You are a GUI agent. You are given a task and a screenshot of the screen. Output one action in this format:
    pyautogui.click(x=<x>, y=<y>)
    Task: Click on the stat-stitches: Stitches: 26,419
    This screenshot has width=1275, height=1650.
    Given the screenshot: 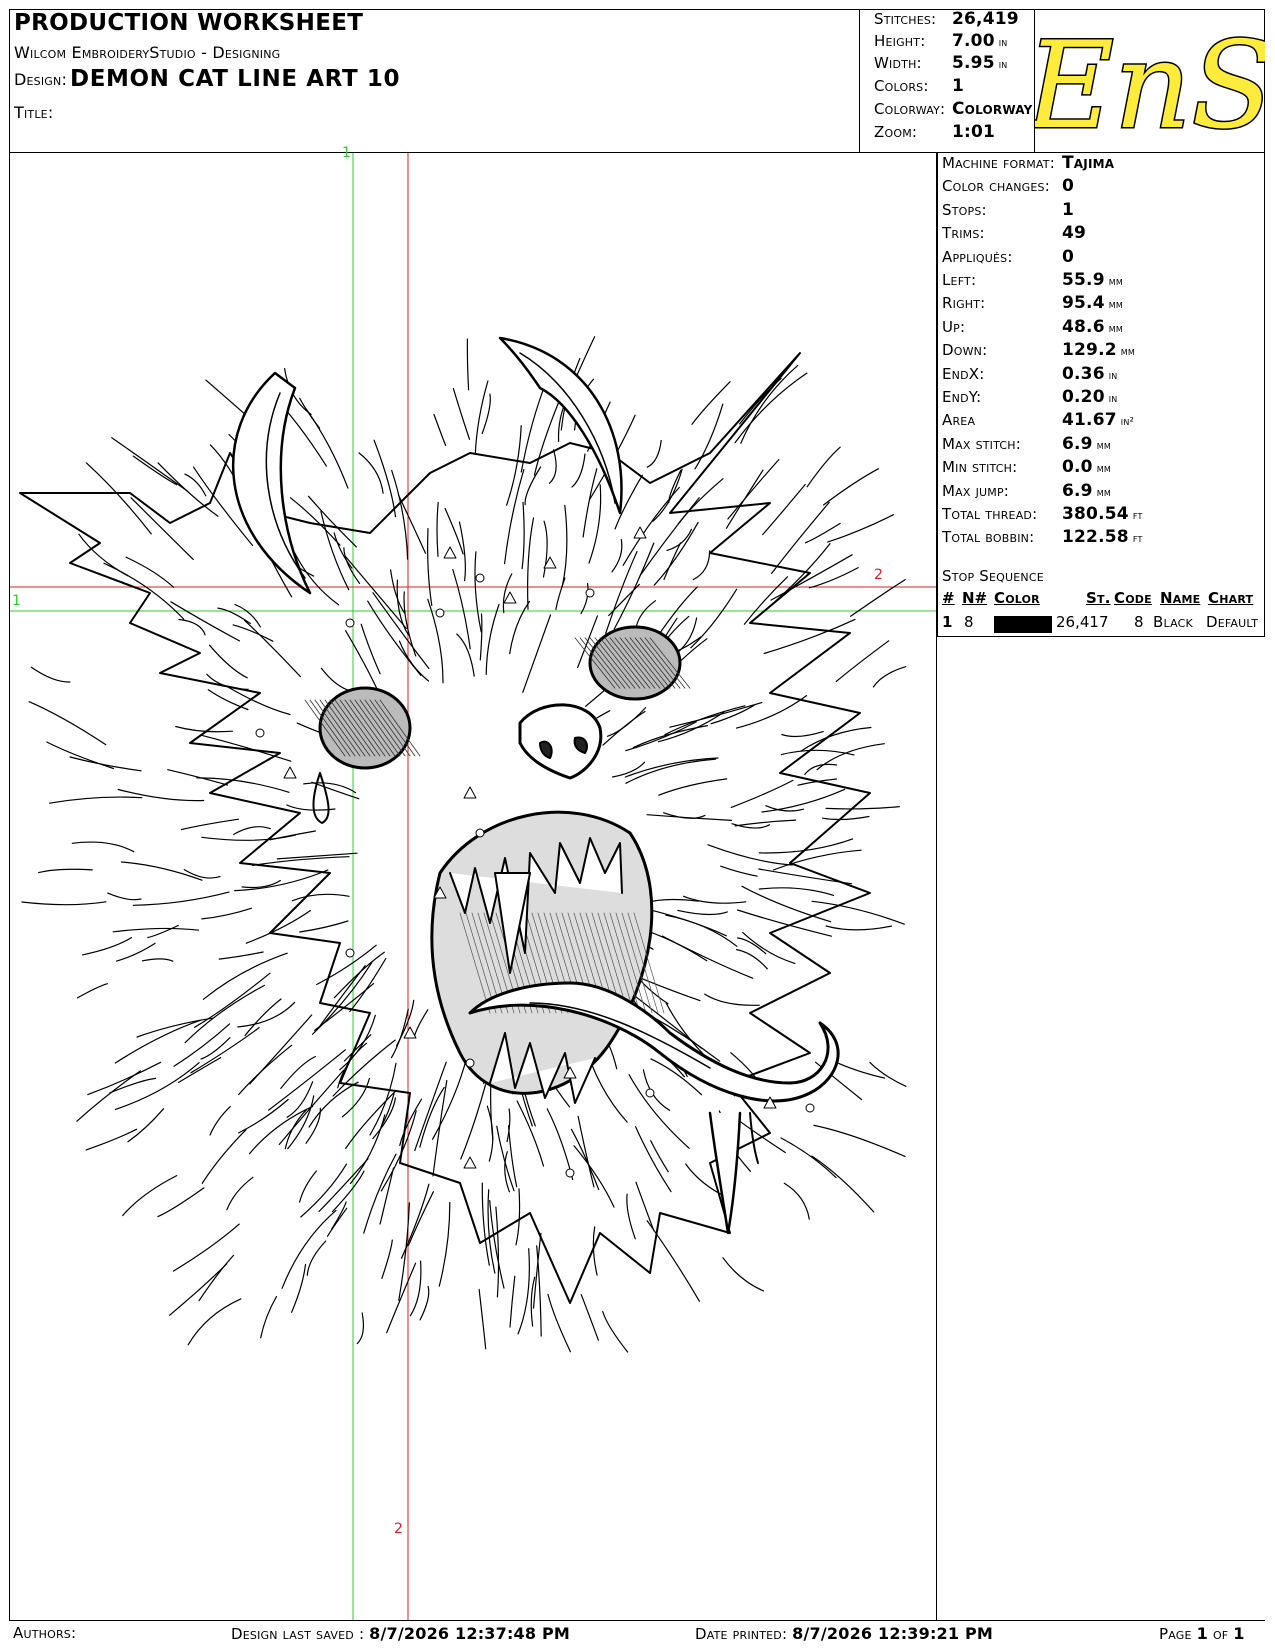 What is the action you would take?
    pyautogui.click(x=946, y=19)
    